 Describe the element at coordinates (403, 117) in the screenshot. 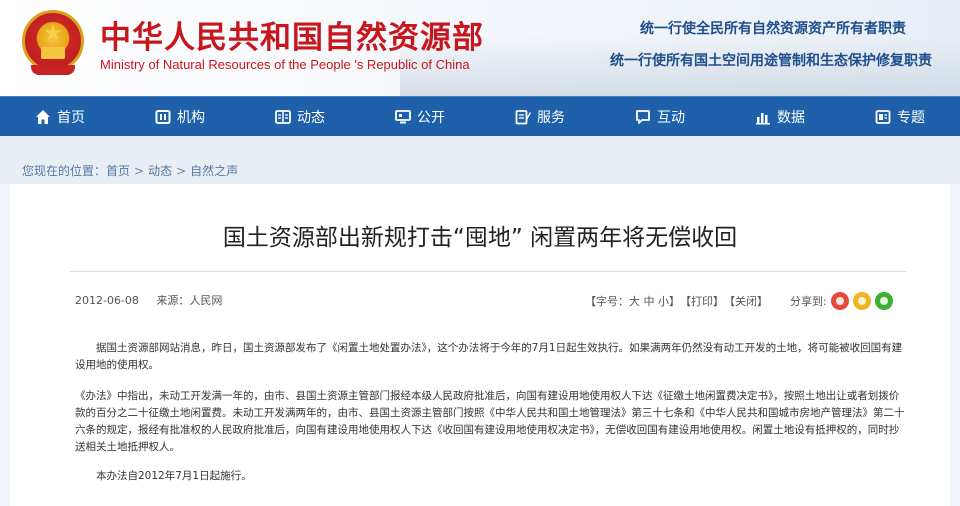

I see `monitor-icon` at that location.